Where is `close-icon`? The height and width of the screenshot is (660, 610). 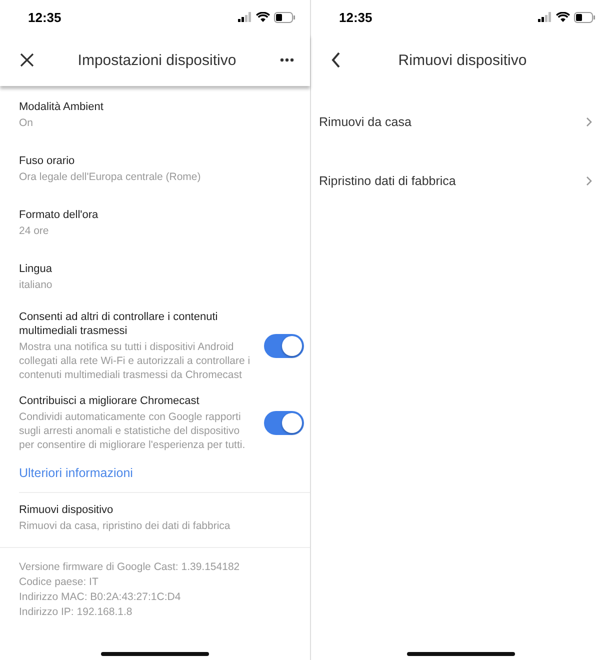
close-icon is located at coordinates (27, 60).